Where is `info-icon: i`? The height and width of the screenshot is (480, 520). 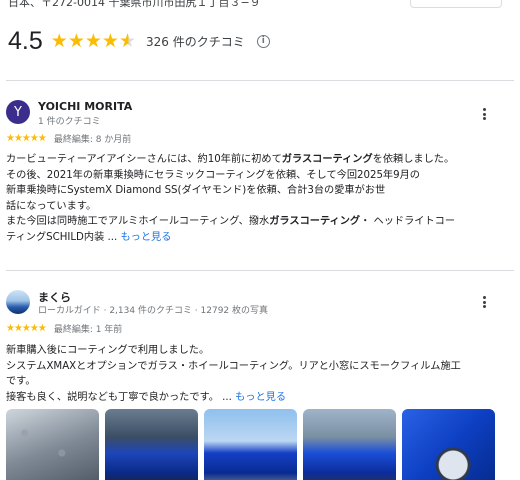 info-icon: i is located at coordinates (263, 41).